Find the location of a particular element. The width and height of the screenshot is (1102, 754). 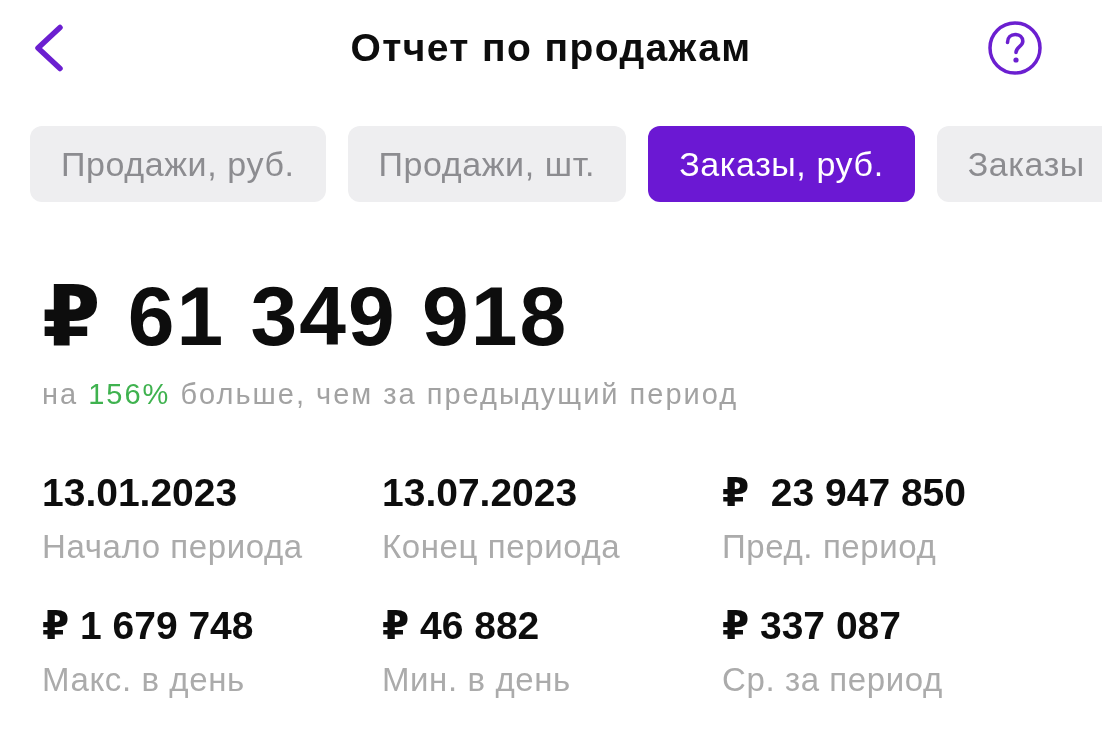

stat-label: Конец периода is located at coordinates (501, 547).